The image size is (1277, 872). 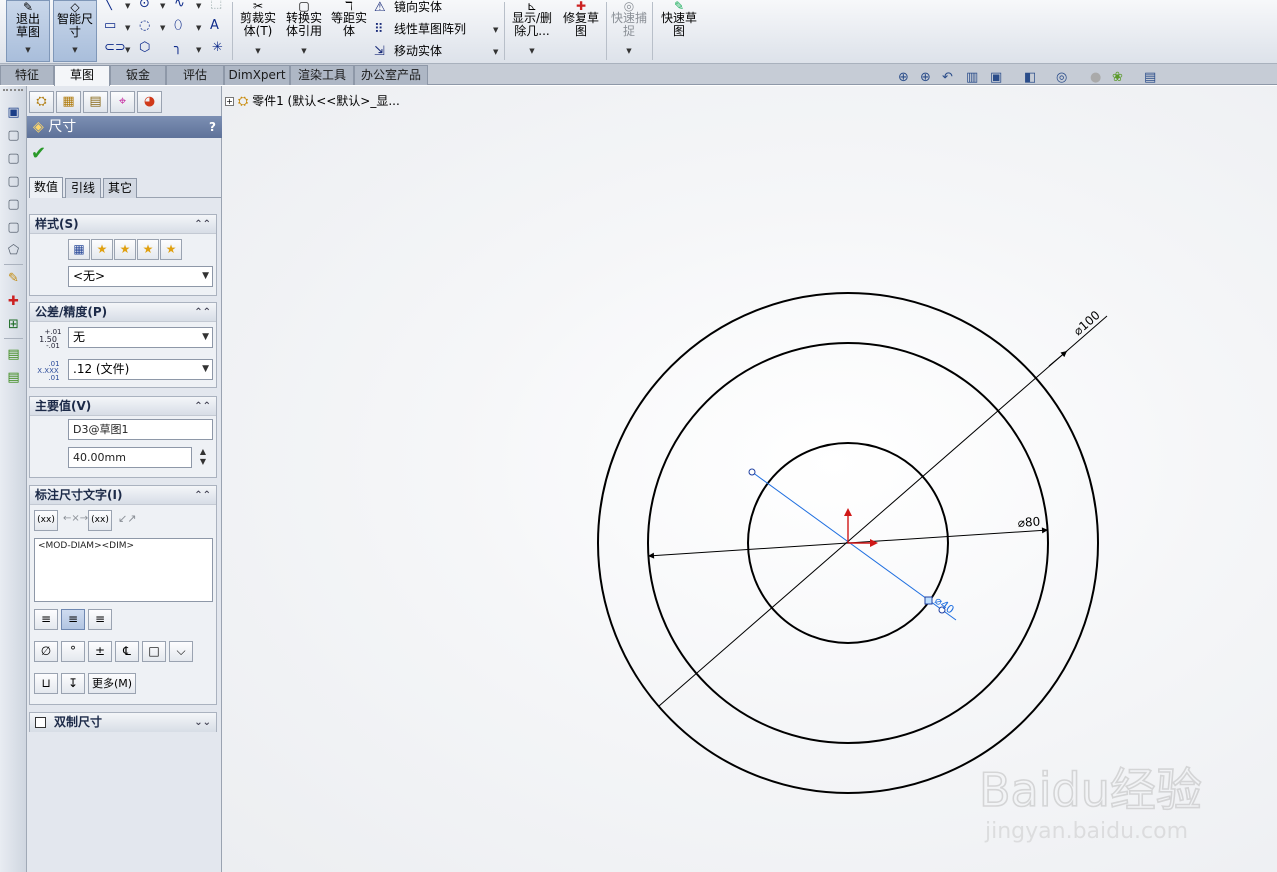 What do you see at coordinates (125, 249) in the screenshot?
I see `delete-style-icon: ★` at bounding box center [125, 249].